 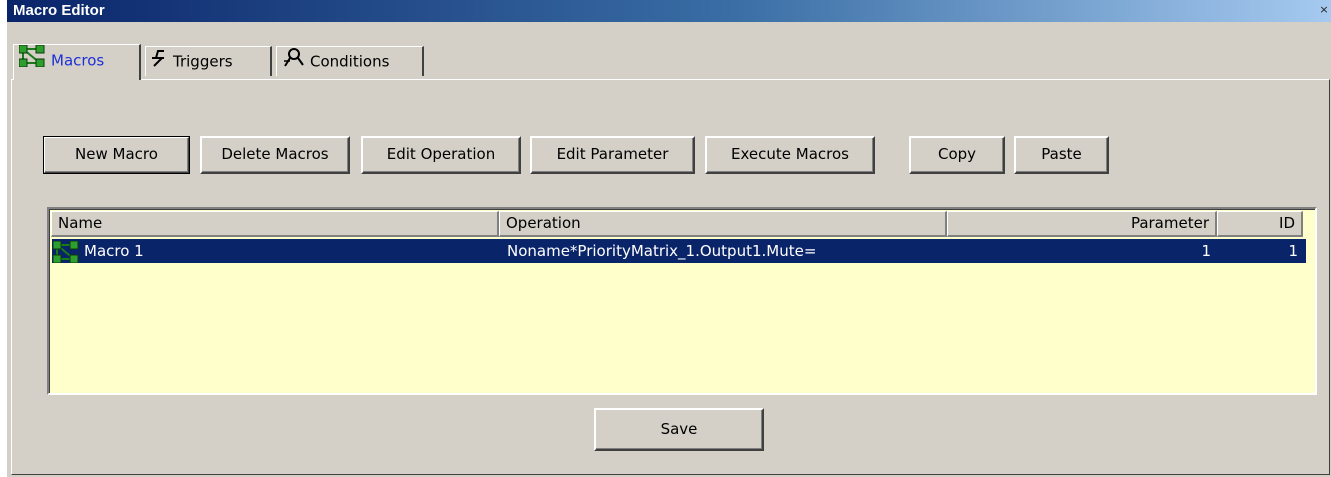 What do you see at coordinates (679, 429) in the screenshot?
I see `save-button: Save` at bounding box center [679, 429].